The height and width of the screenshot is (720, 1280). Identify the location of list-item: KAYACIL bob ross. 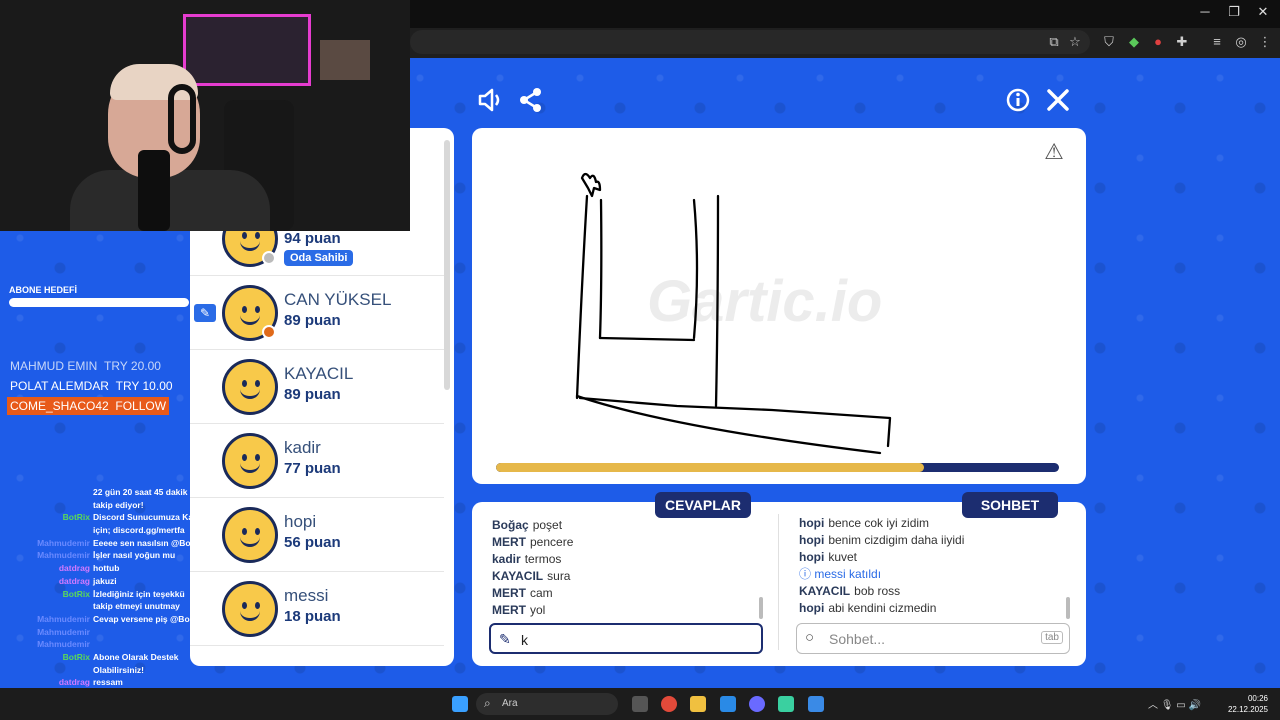
(850, 591).